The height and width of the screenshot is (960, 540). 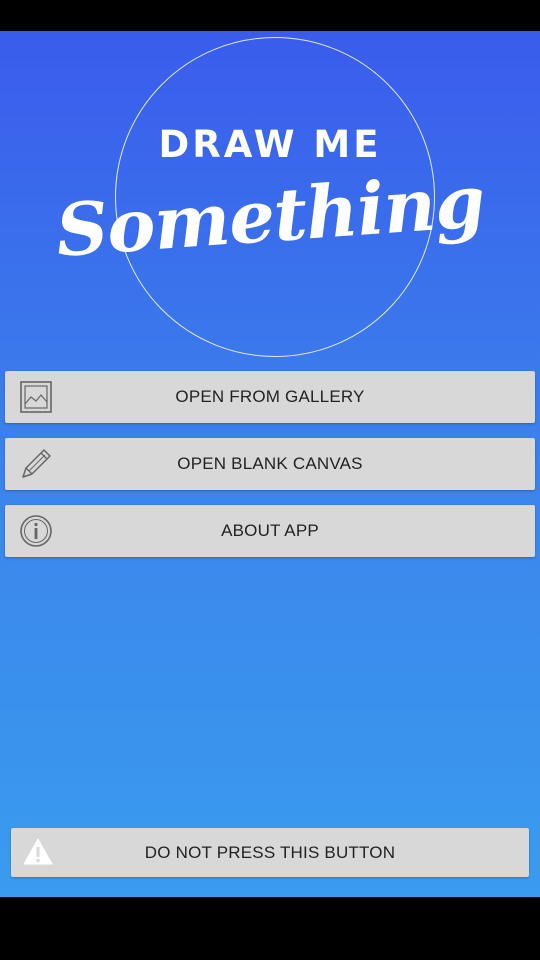 I want to click on image-icon, so click(x=36, y=397).